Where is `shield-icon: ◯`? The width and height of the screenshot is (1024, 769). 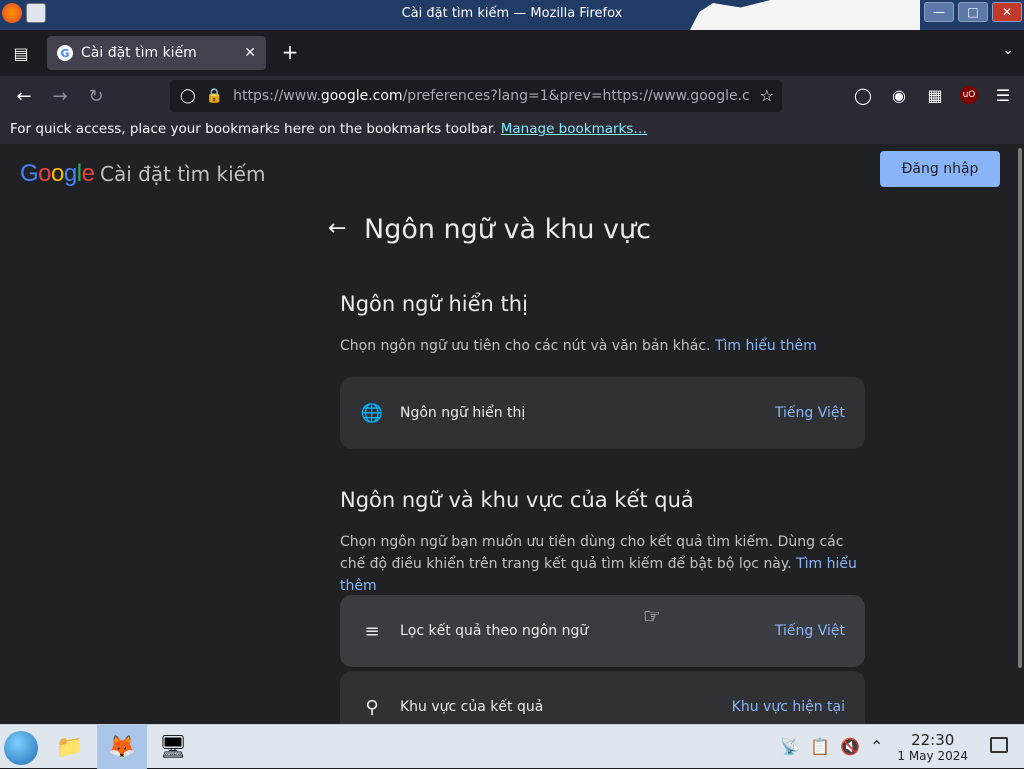
shield-icon: ◯ is located at coordinates (188, 96).